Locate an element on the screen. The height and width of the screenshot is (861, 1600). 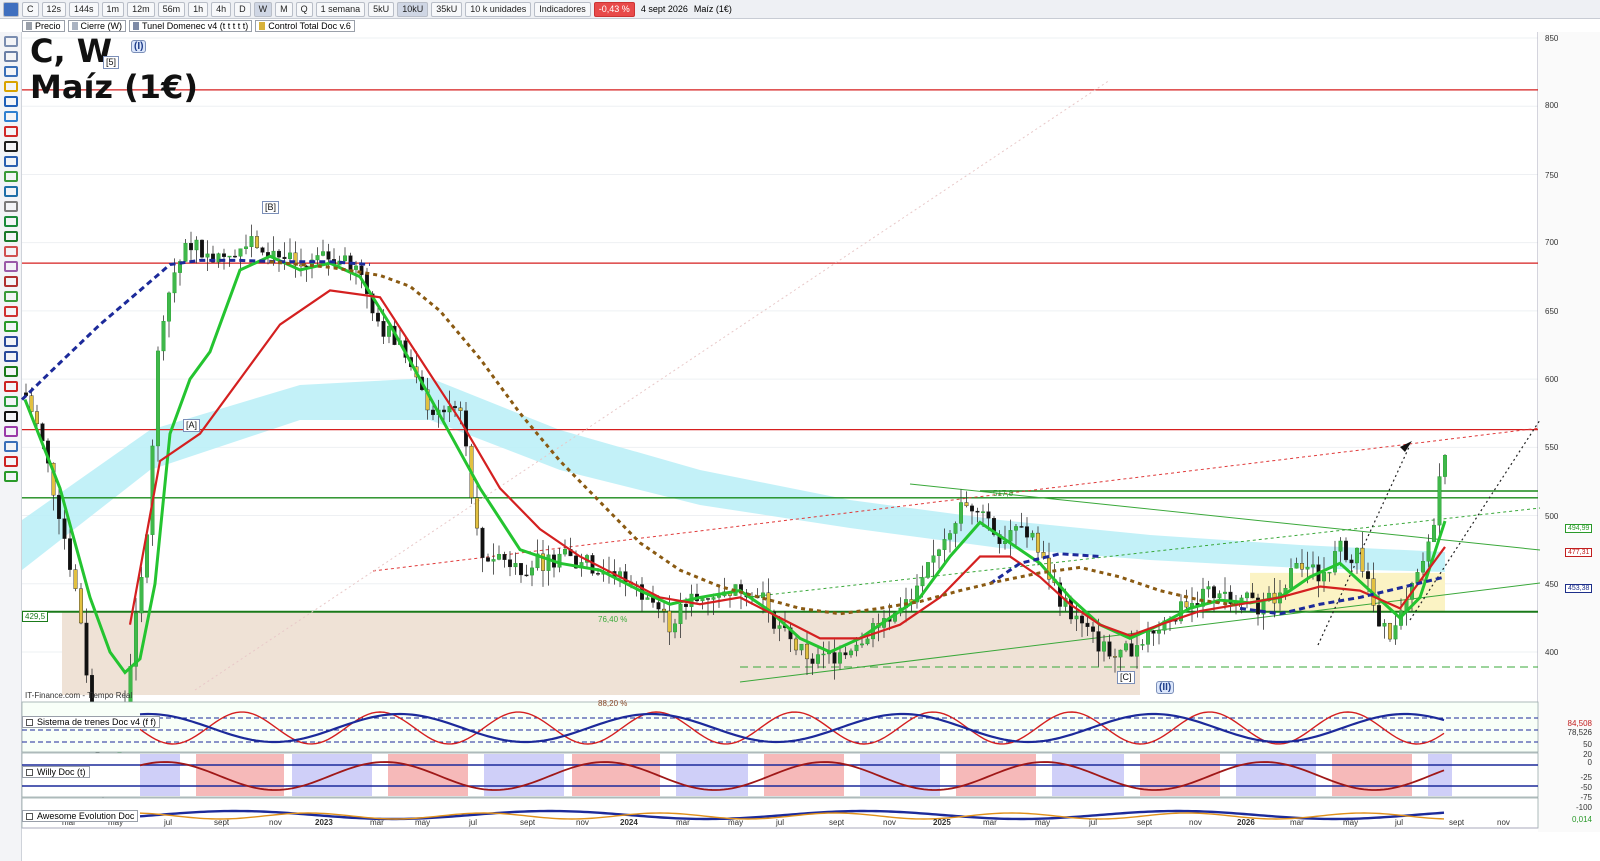
subpanel-tag-willy: Willy Doc (t) is located at coordinates (56, 772).